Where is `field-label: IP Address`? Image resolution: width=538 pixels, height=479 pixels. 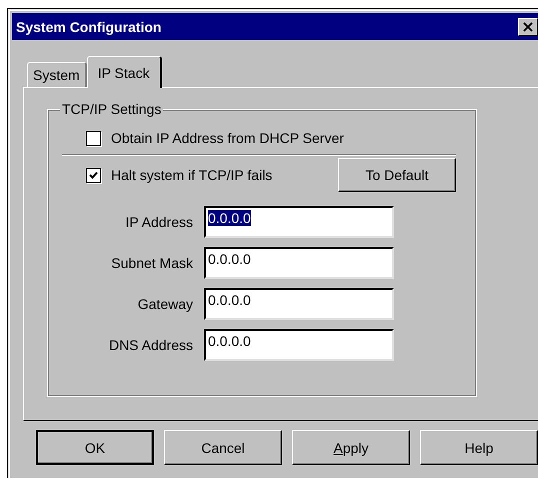
field-label: IP Address is located at coordinates (158, 222).